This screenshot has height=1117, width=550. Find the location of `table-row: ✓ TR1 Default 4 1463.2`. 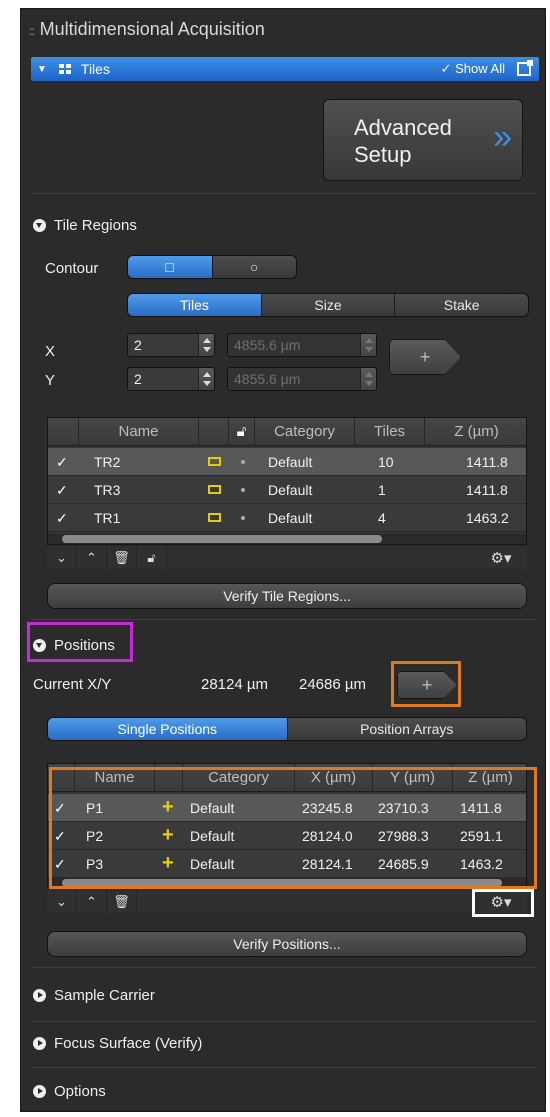

table-row: ✓ TR1 Default 4 1463.2 is located at coordinates (287, 518).